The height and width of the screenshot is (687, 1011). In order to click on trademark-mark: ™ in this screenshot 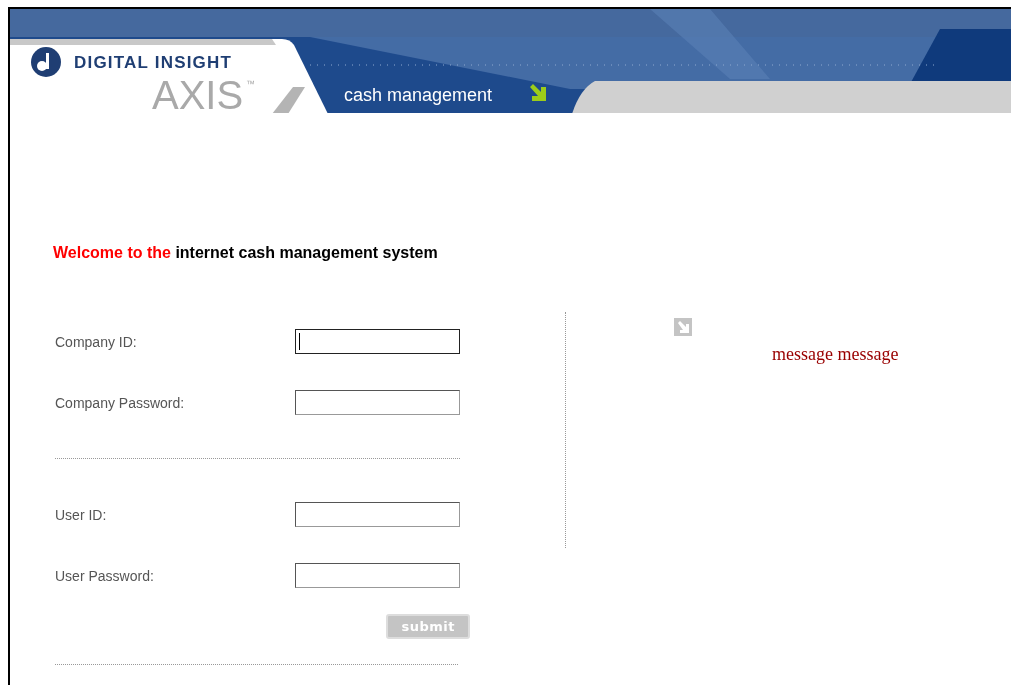, I will do `click(250, 84)`.